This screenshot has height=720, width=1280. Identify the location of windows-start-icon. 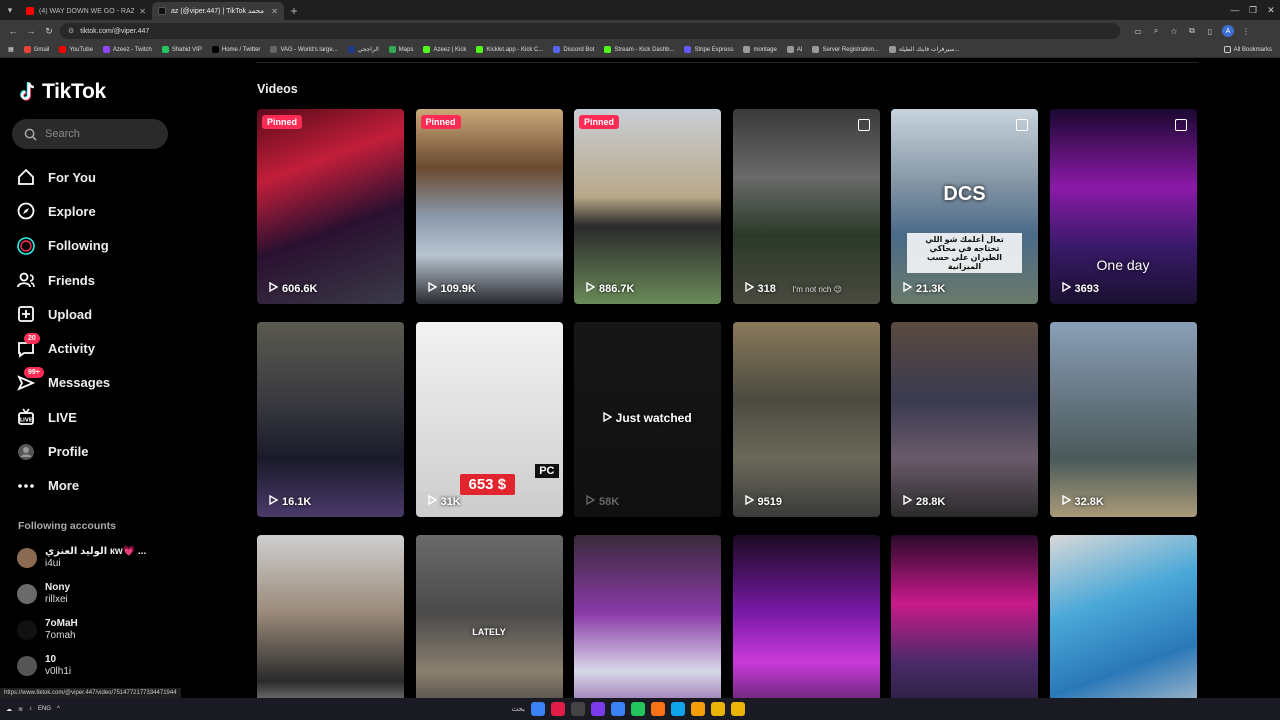
(538, 709).